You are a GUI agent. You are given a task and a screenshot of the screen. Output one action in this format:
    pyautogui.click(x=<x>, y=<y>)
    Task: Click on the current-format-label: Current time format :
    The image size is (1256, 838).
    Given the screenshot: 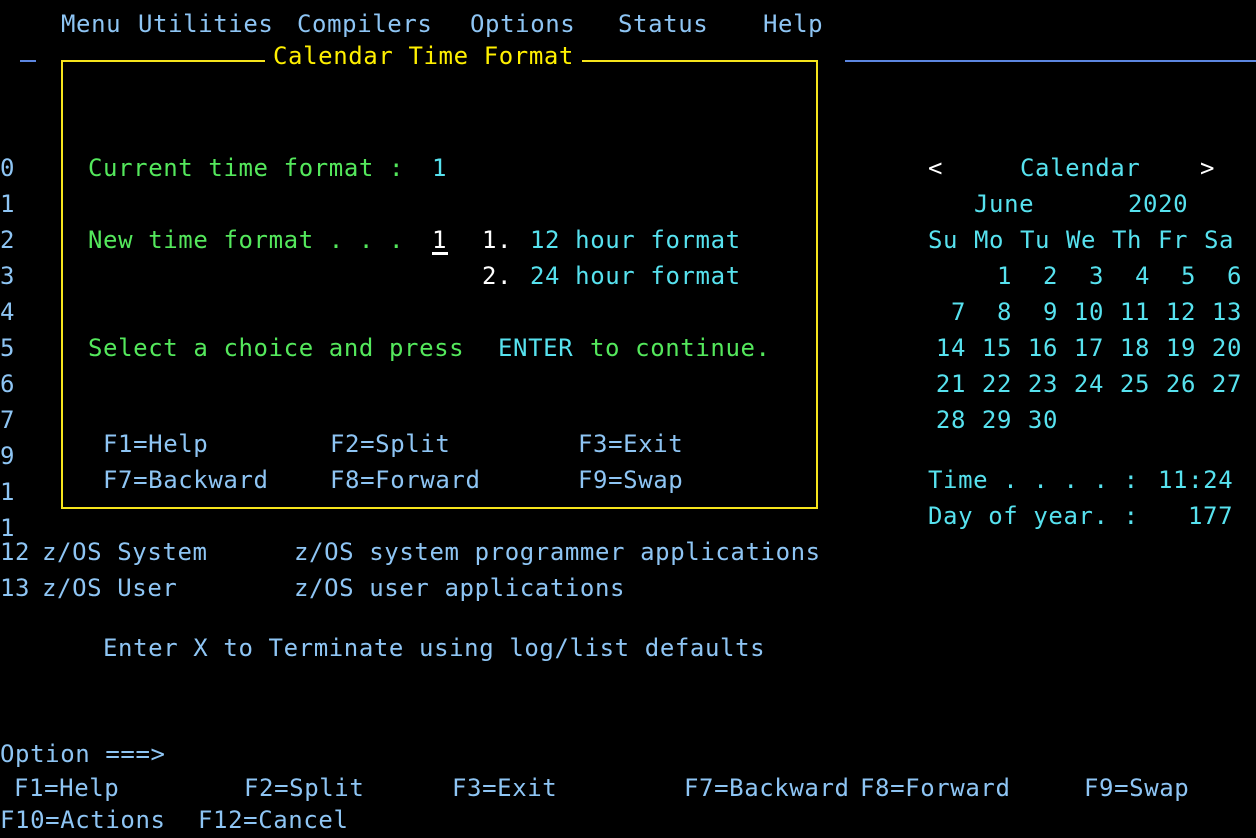 What is the action you would take?
    pyautogui.click(x=246, y=168)
    